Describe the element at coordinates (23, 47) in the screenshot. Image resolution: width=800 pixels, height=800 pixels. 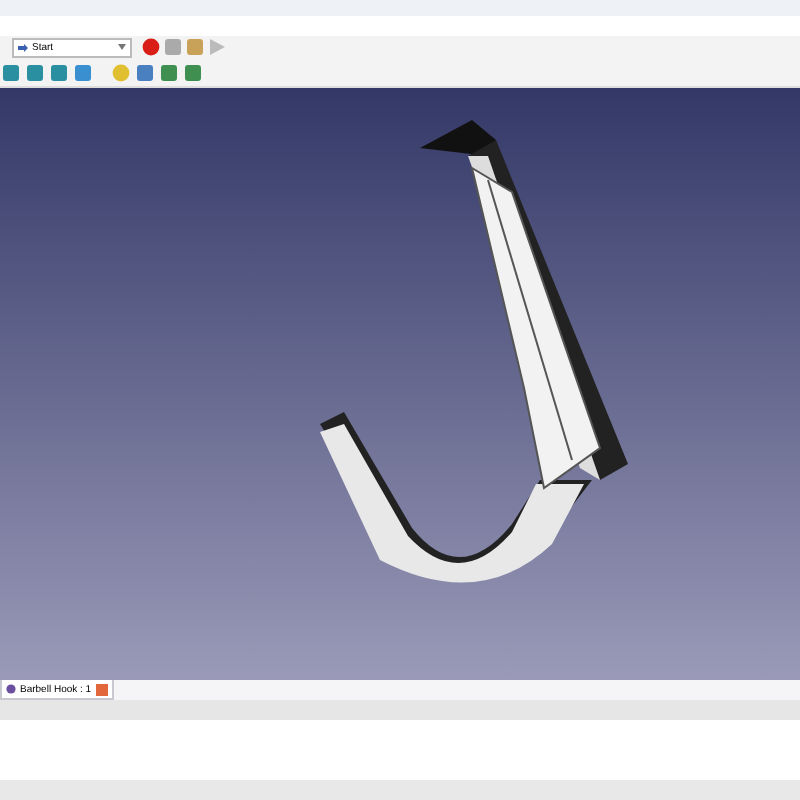
I see `arrow-icon` at that location.